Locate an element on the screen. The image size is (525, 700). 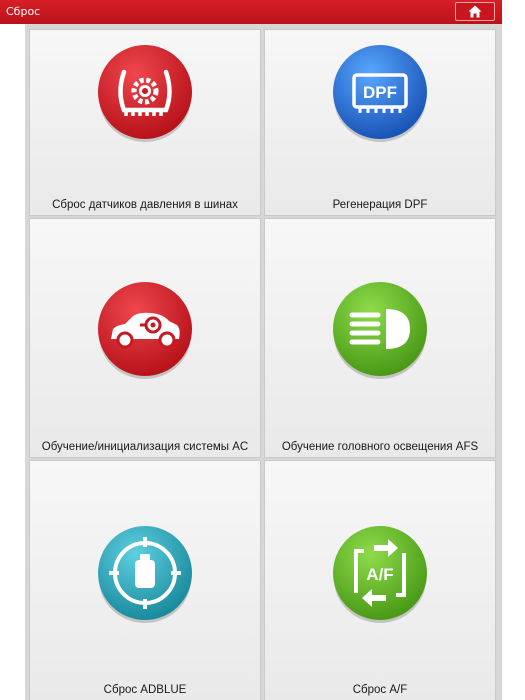
tire-pressure-icon is located at coordinates (145, 93).